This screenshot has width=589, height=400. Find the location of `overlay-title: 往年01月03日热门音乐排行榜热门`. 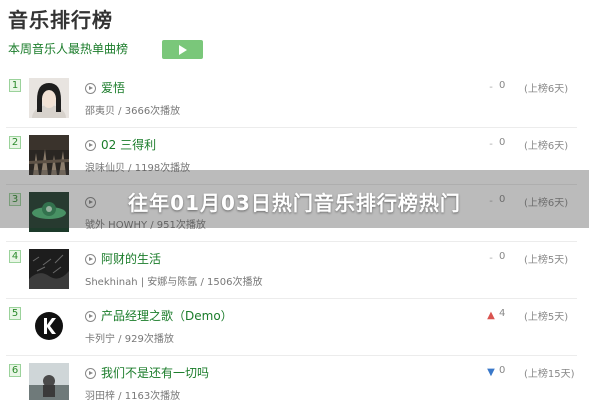

overlay-title: 往年01月03日热门音乐排行榜热门 is located at coordinates (294, 203).